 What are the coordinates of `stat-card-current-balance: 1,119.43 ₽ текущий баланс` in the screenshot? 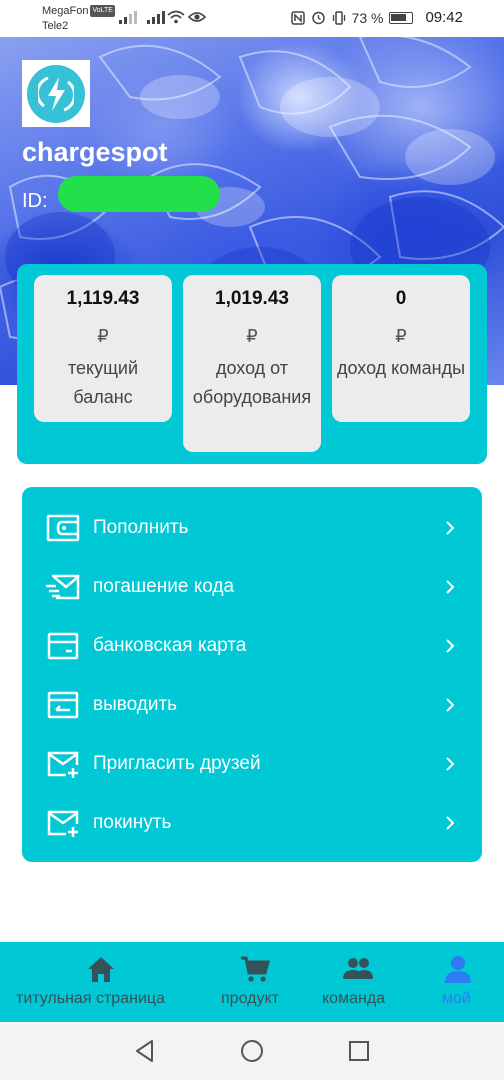 It's located at (103, 348).